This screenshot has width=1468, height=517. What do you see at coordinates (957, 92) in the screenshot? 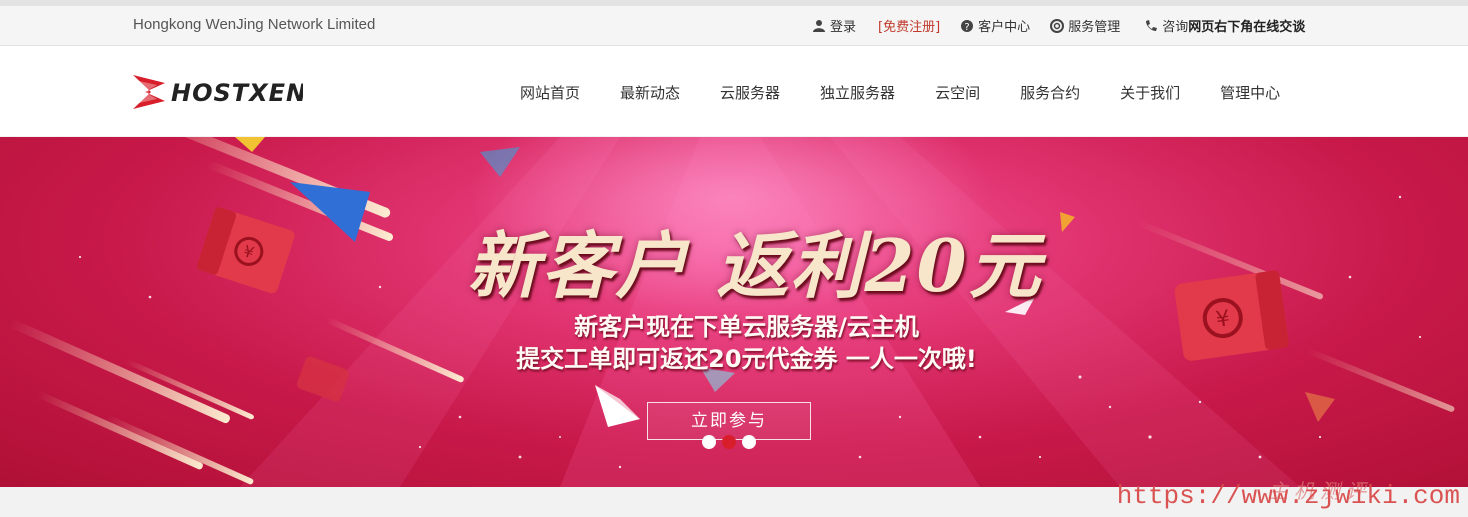
I see `nav-cloud-hosting: 云空间` at bounding box center [957, 92].